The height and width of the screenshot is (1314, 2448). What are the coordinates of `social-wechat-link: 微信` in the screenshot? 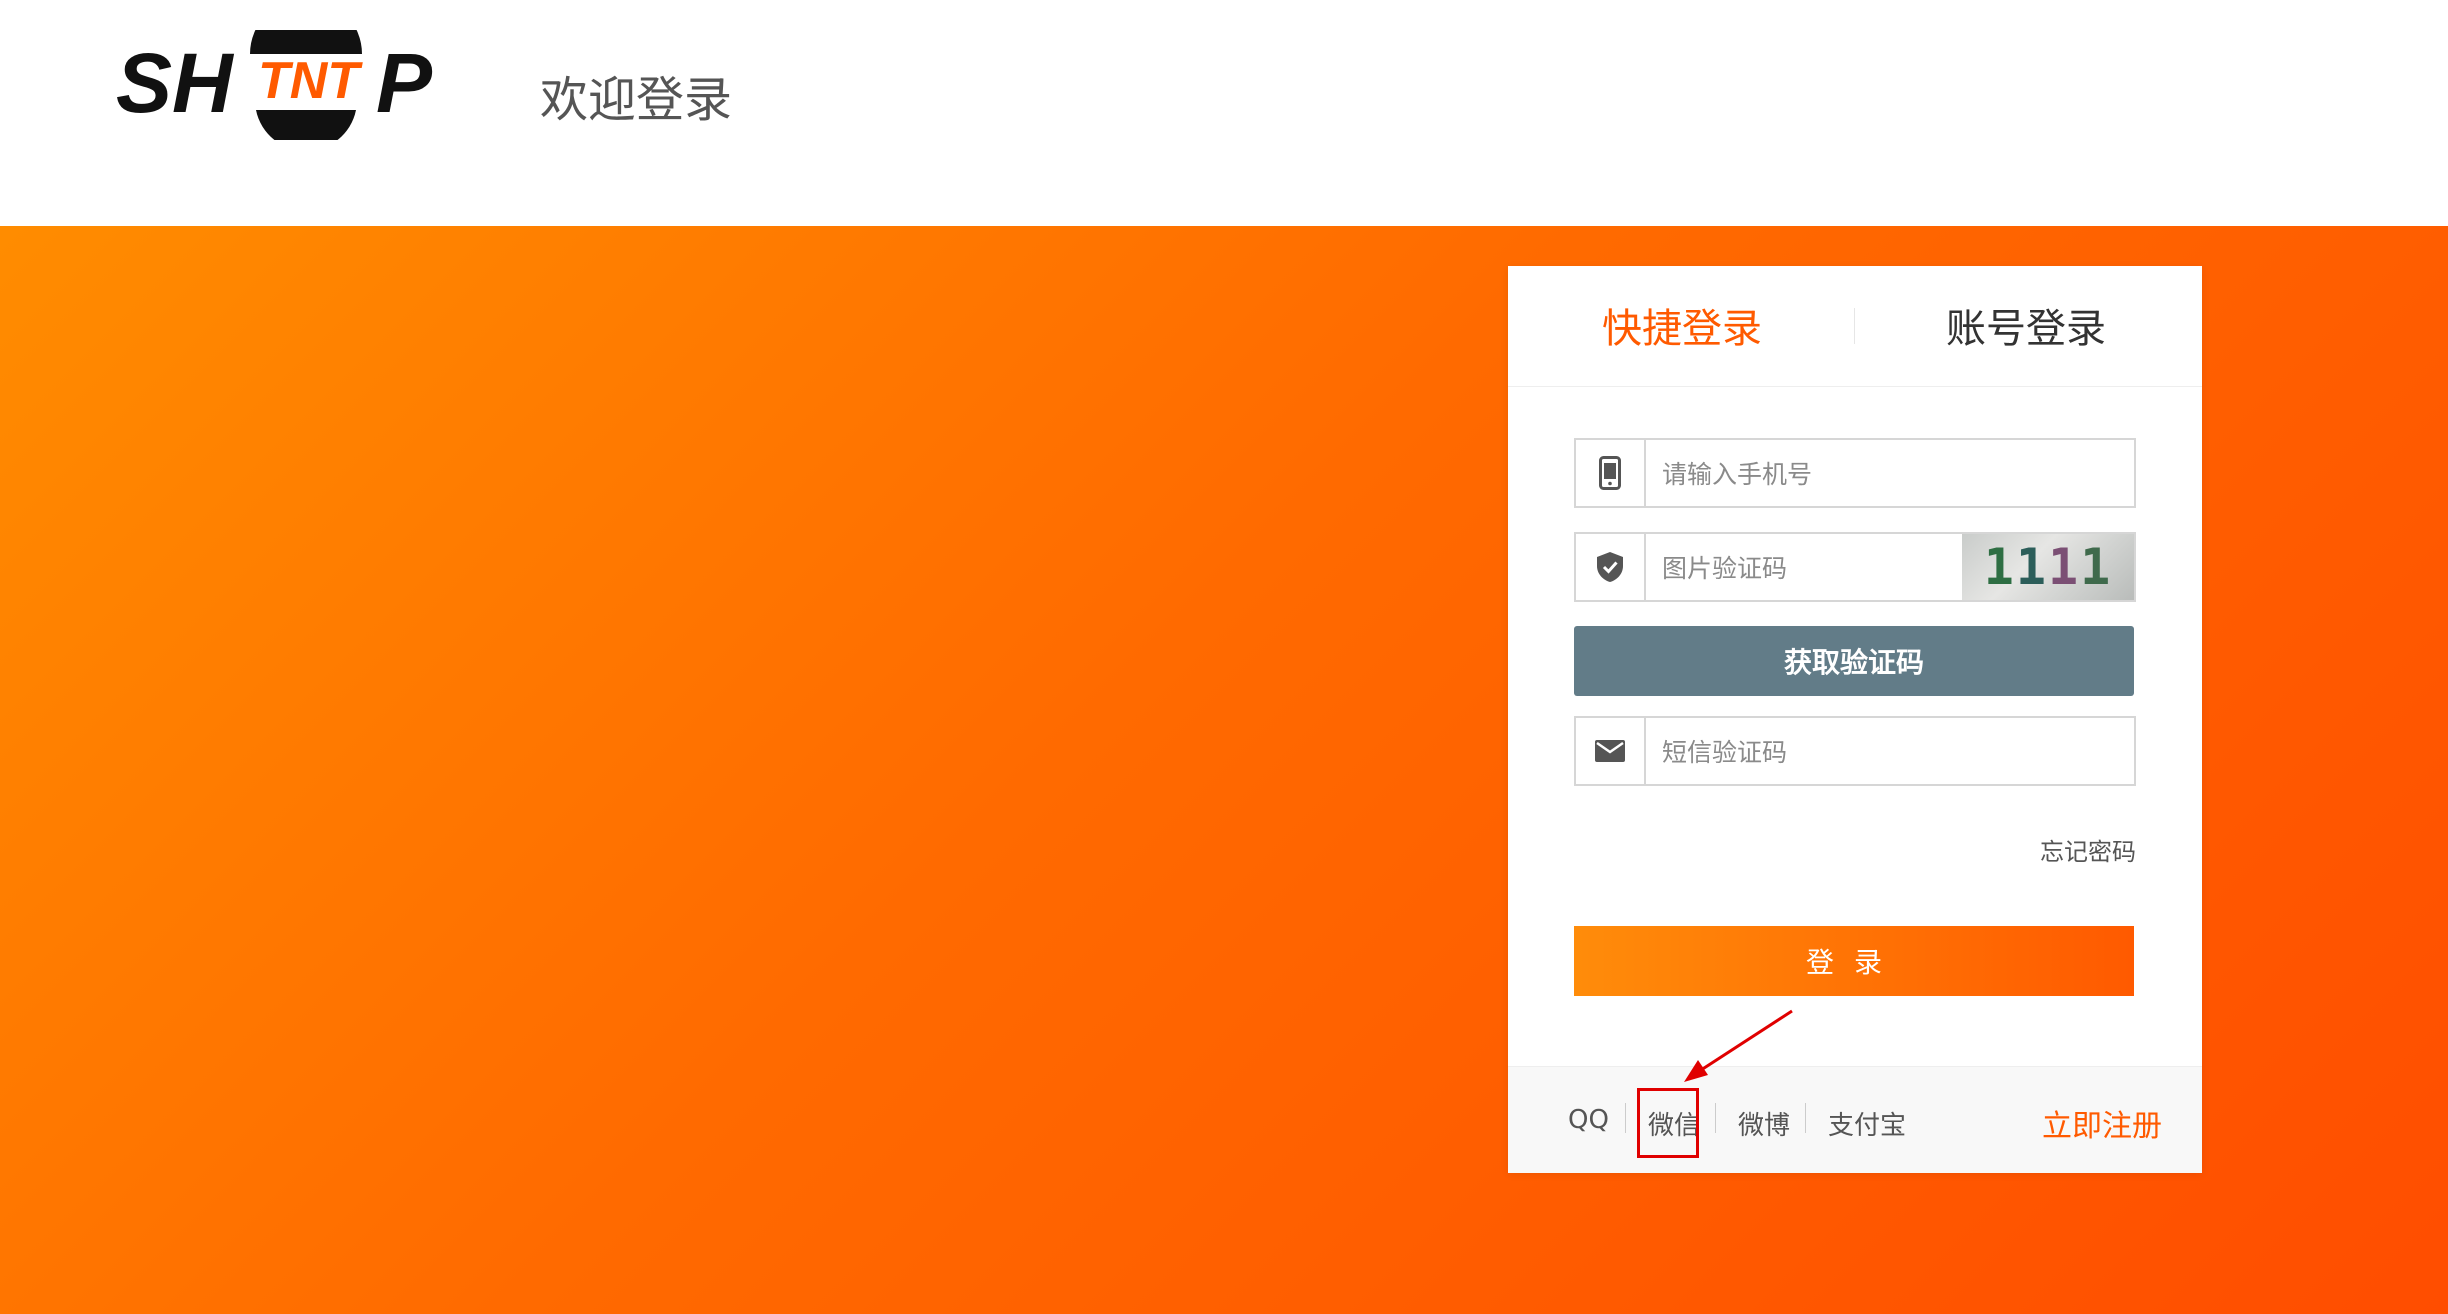 It's located at (1674, 1123).